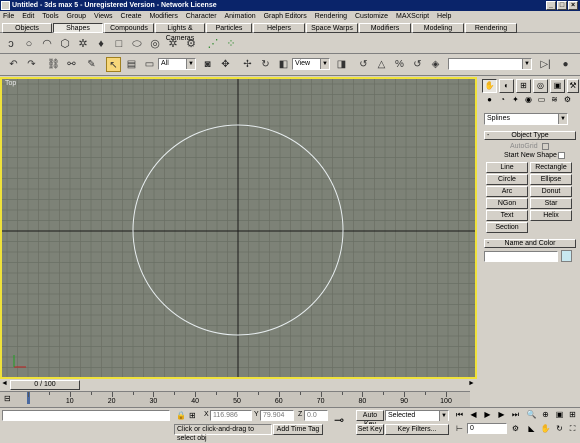  What do you see at coordinates (155, 44) in the screenshot?
I see `donut-shape-icon: ◎` at bounding box center [155, 44].